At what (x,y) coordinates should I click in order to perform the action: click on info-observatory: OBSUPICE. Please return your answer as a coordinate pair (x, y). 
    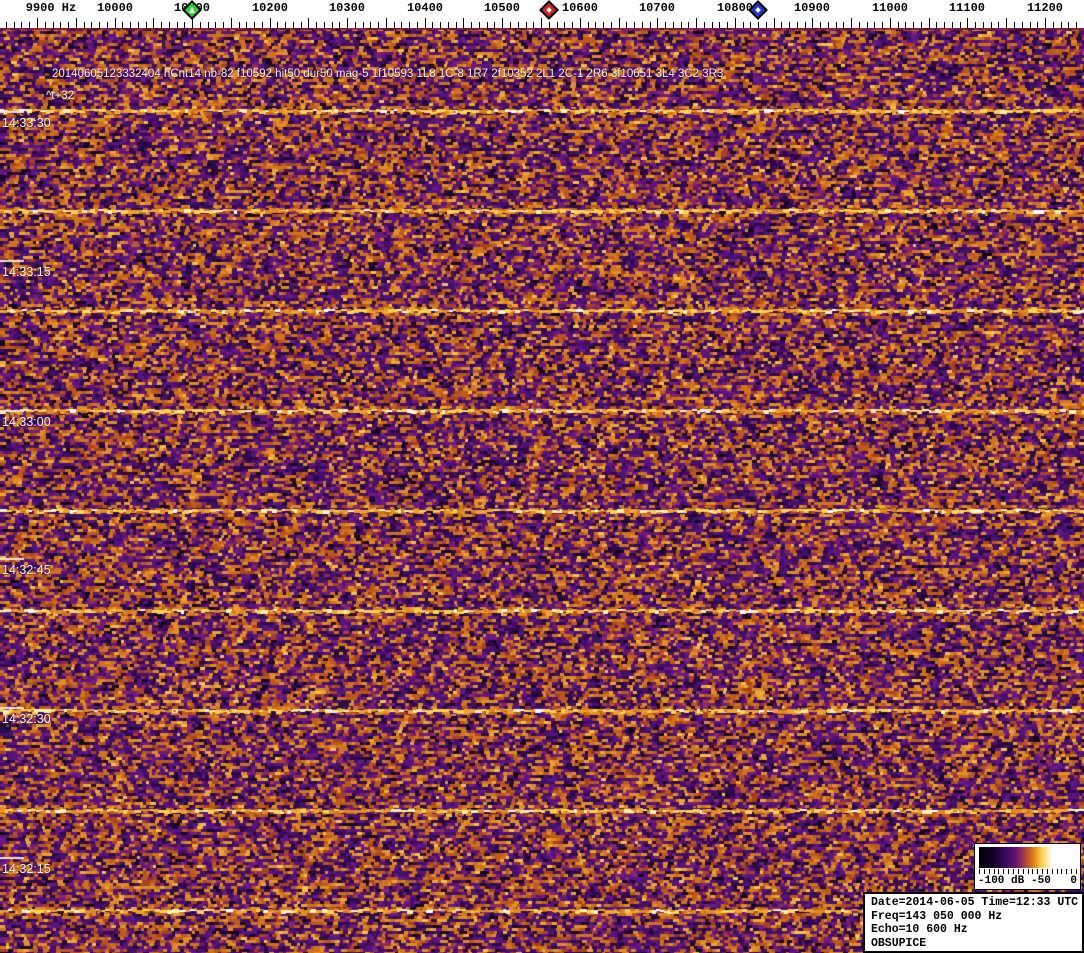
    Looking at the image, I should click on (899, 943).